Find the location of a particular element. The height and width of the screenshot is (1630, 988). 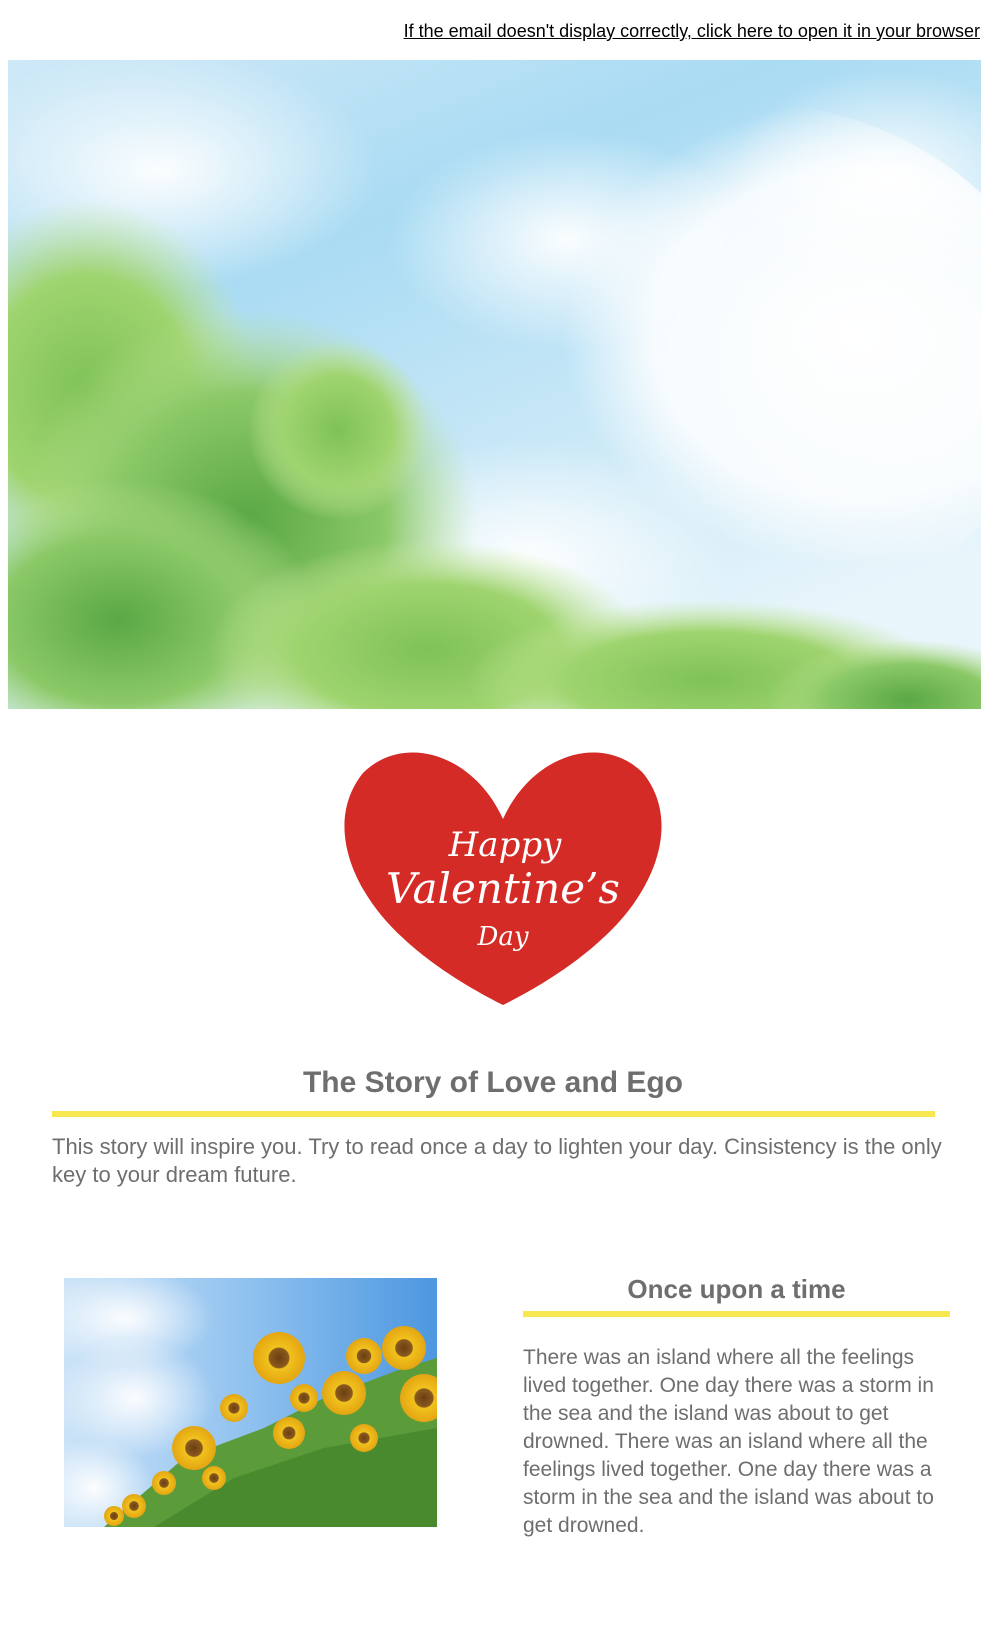

sunflowers-image is located at coordinates (250, 1402).